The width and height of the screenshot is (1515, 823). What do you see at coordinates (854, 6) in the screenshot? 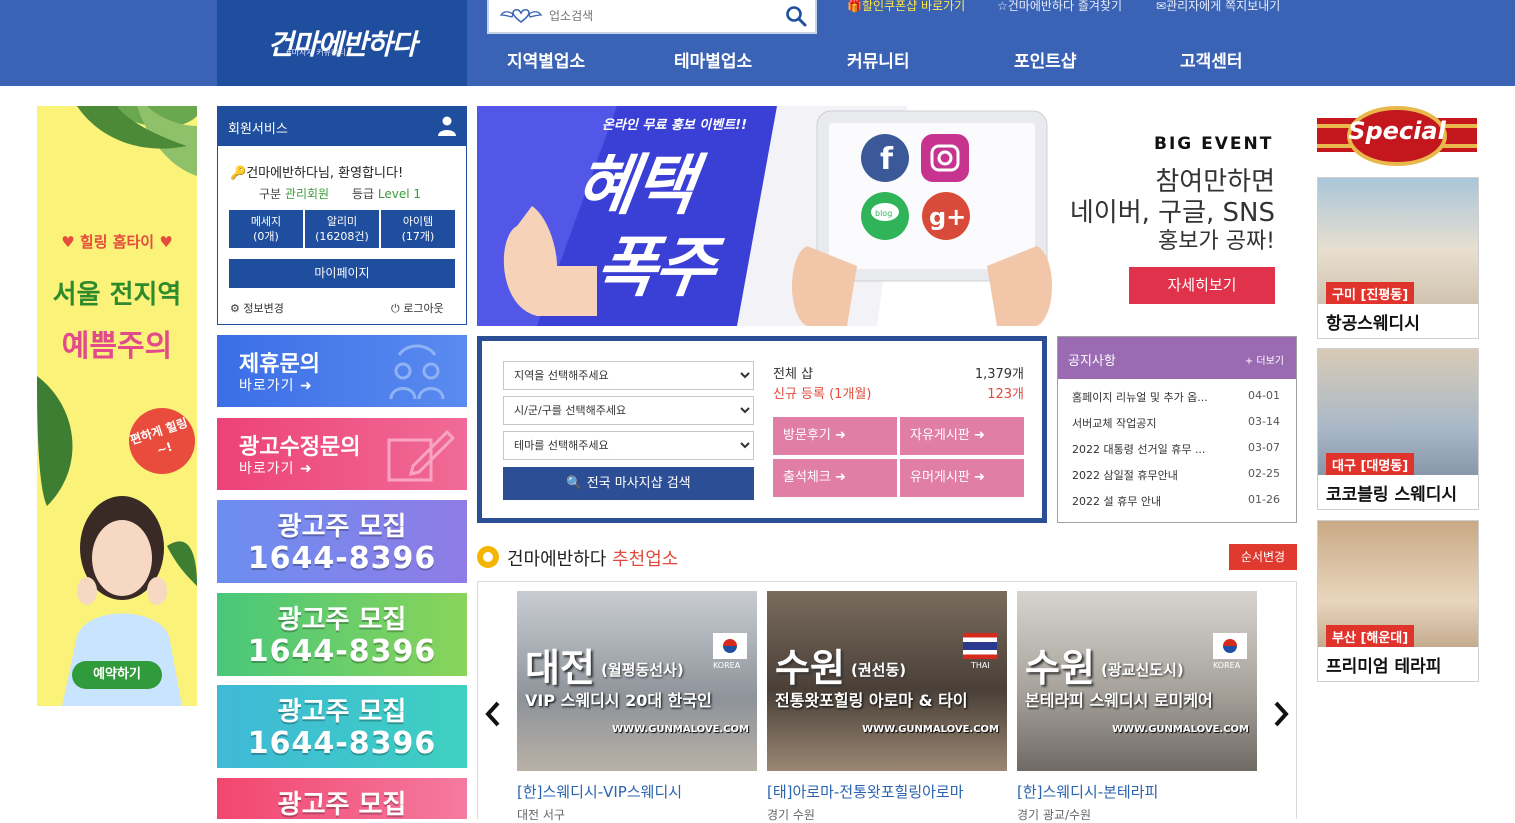
I see `gift-icon: 🎁` at bounding box center [854, 6].